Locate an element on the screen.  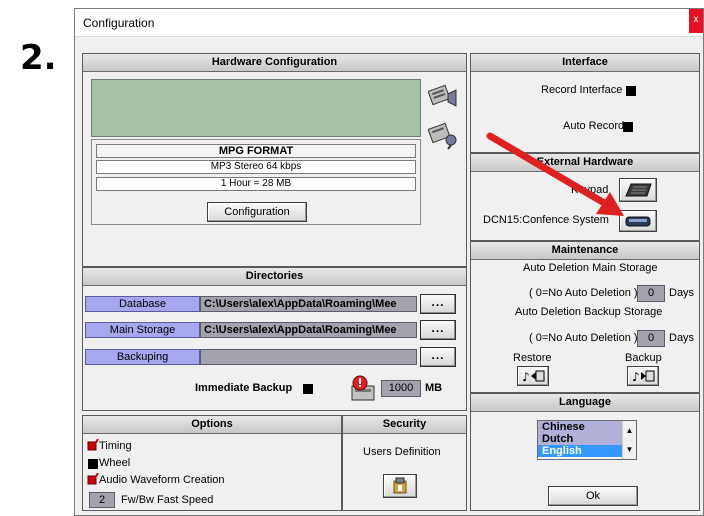
annotation-arrow is located at coordinates (555, 174).